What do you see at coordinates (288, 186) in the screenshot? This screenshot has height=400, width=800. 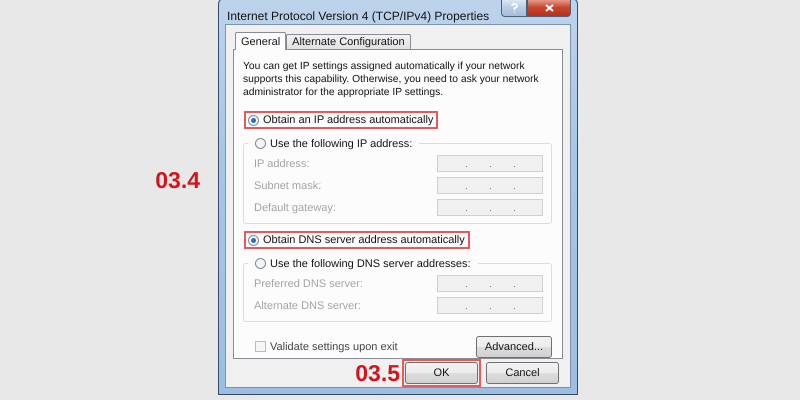 I see `field-label: Subnet mask:` at bounding box center [288, 186].